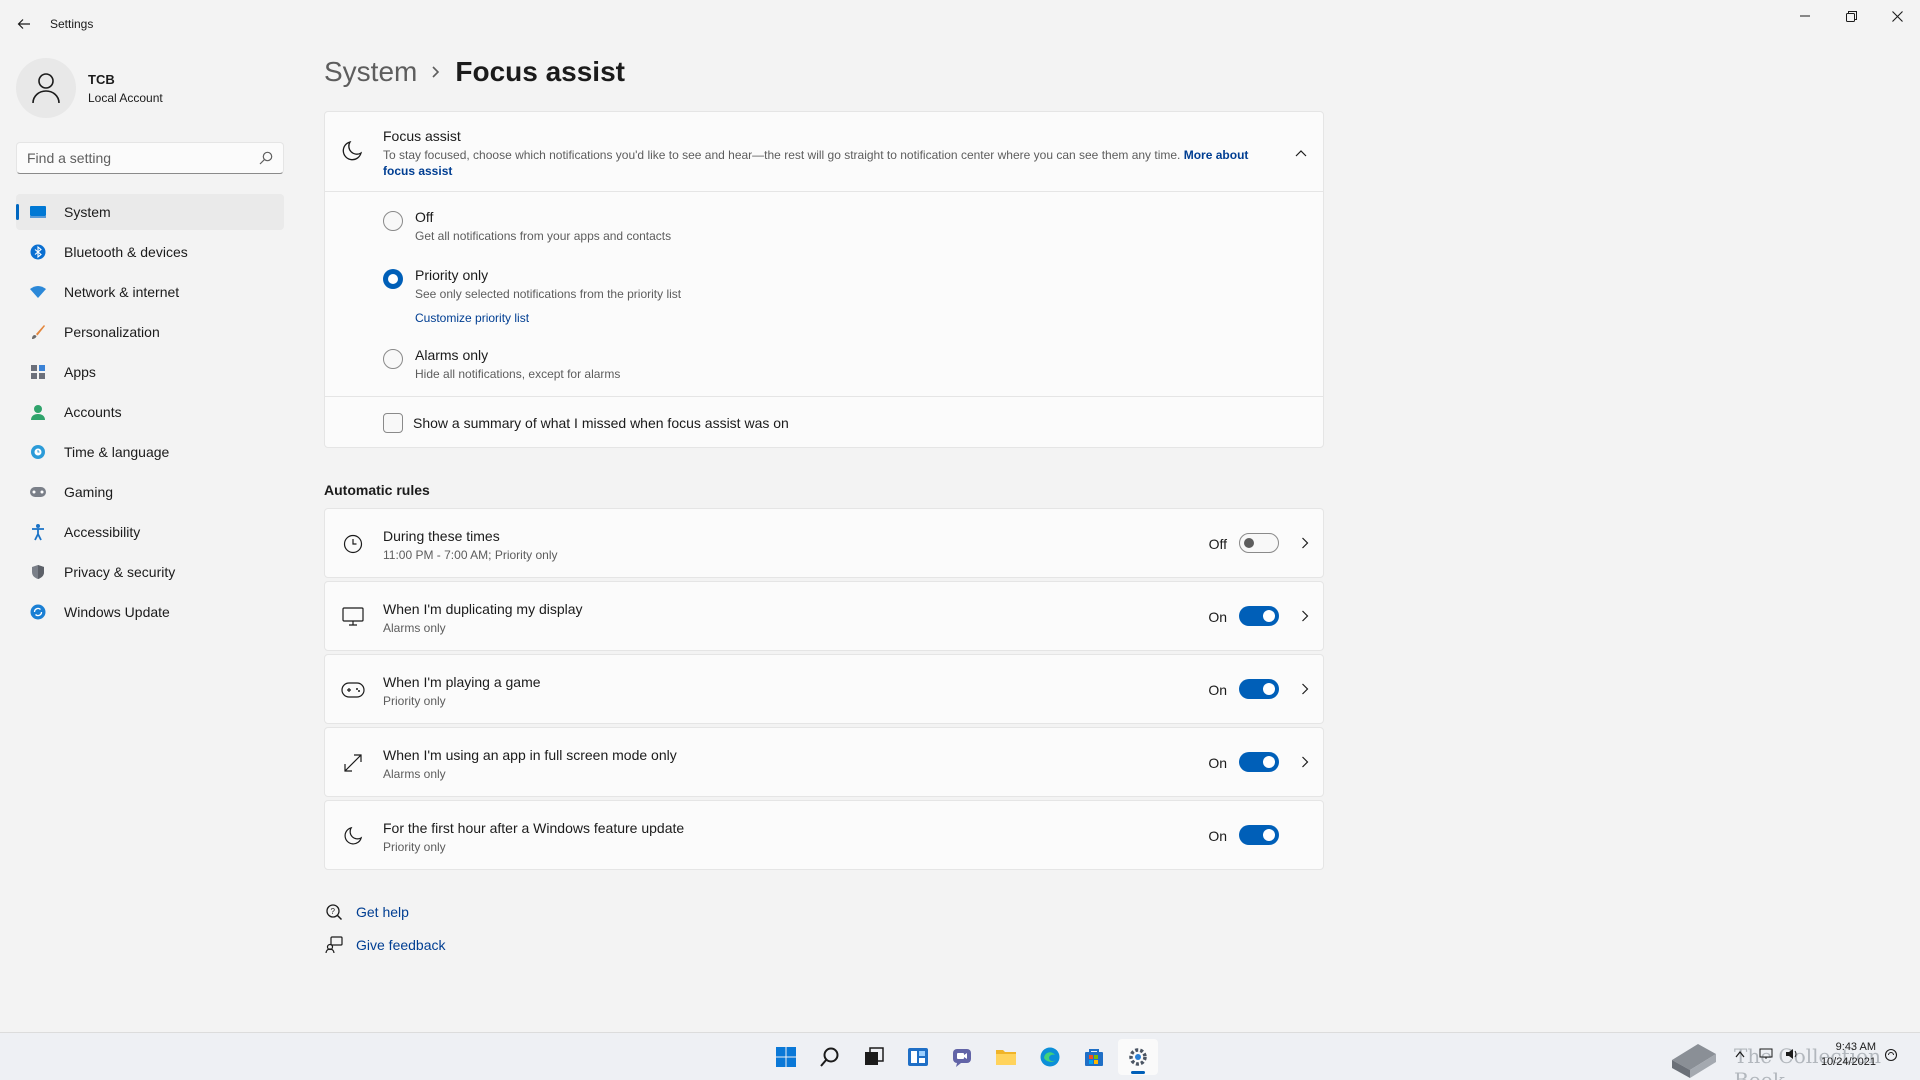  What do you see at coordinates (24, 24) in the screenshot?
I see `back-button` at bounding box center [24, 24].